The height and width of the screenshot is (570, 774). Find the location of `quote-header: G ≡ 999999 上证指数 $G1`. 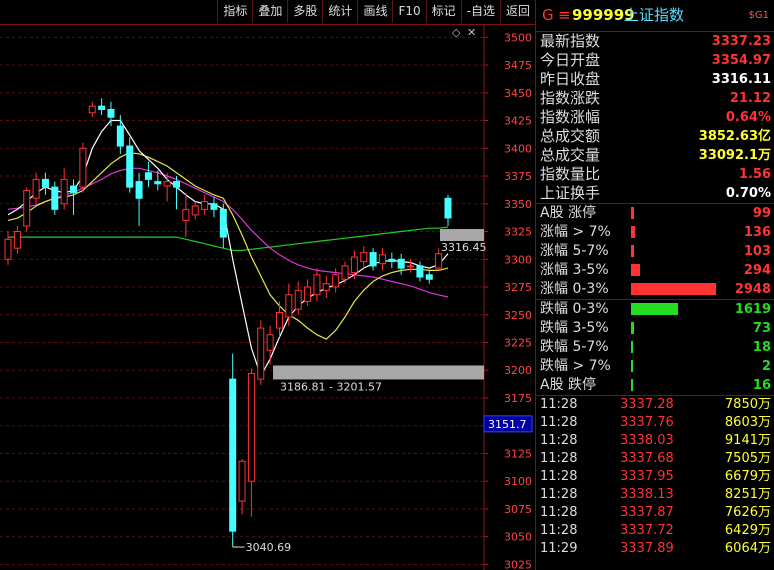

quote-header: G ≡ 999999 上证指数 $G1 is located at coordinates (655, 16).